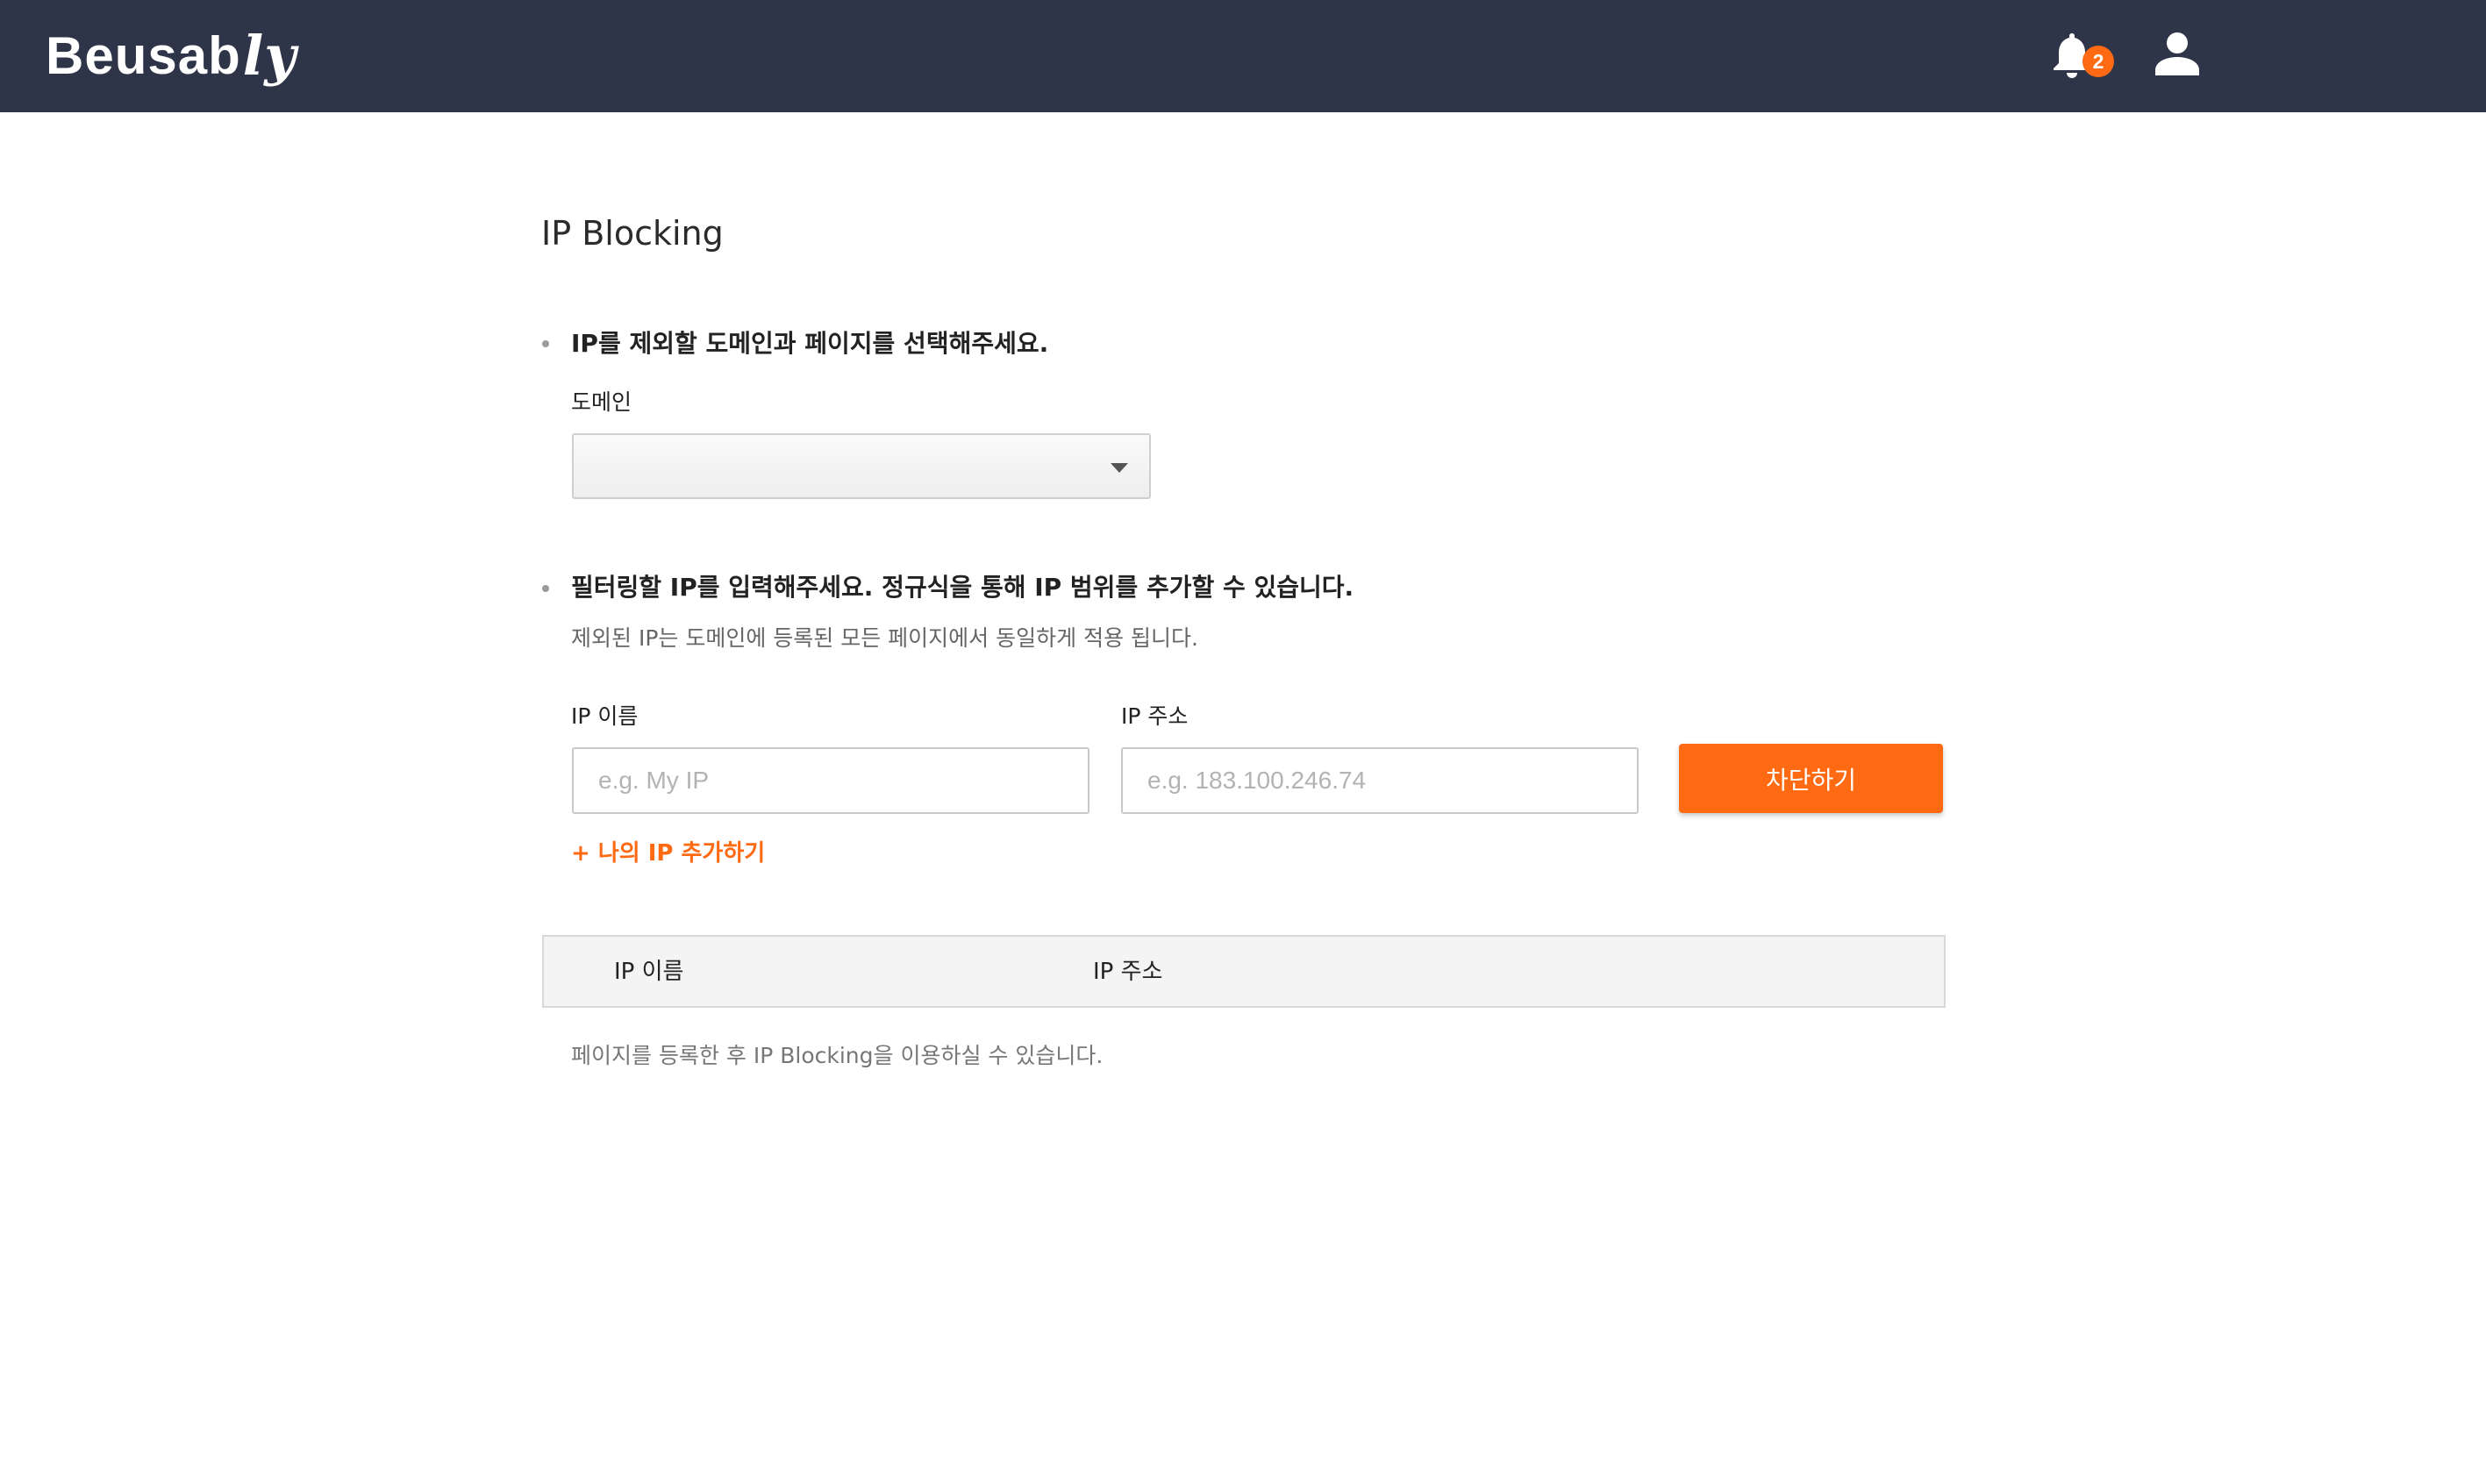 The image size is (2486, 1484). I want to click on beusably-logo: Beusab ly, so click(171, 56).